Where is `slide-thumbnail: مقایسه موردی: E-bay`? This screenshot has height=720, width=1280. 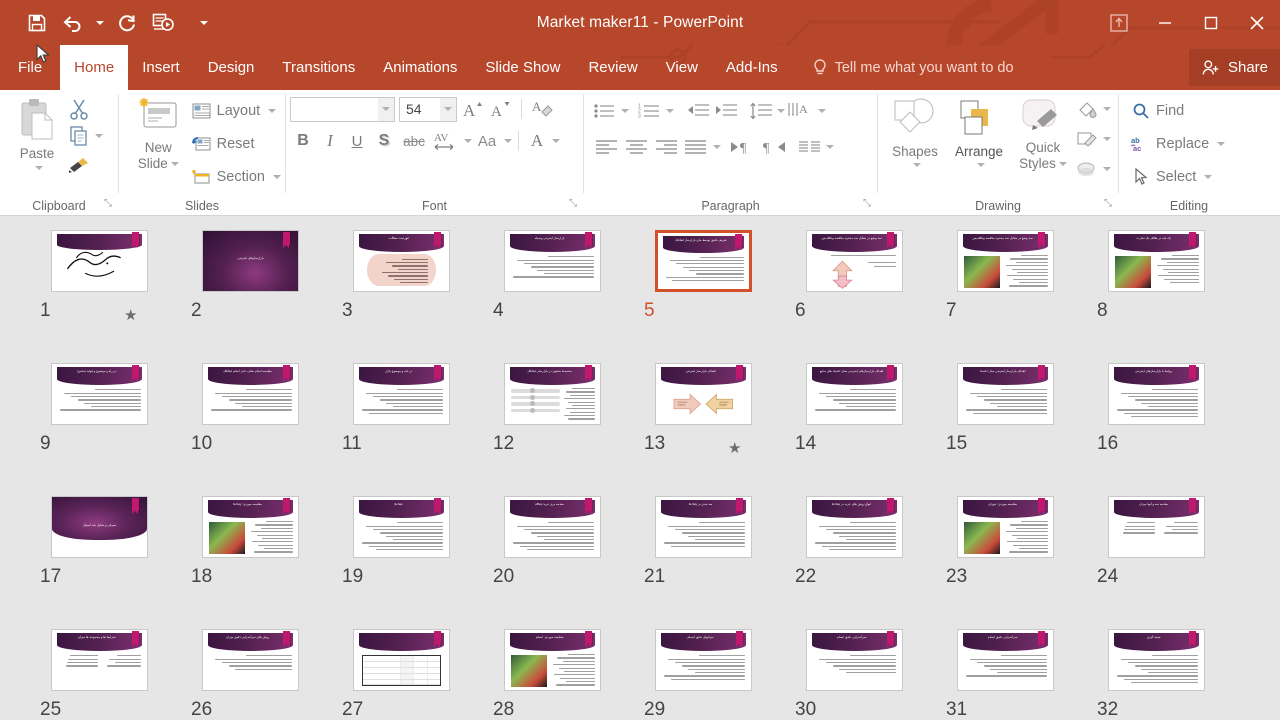 slide-thumbnail: مقایسه موردی: E-bay is located at coordinates (250, 527).